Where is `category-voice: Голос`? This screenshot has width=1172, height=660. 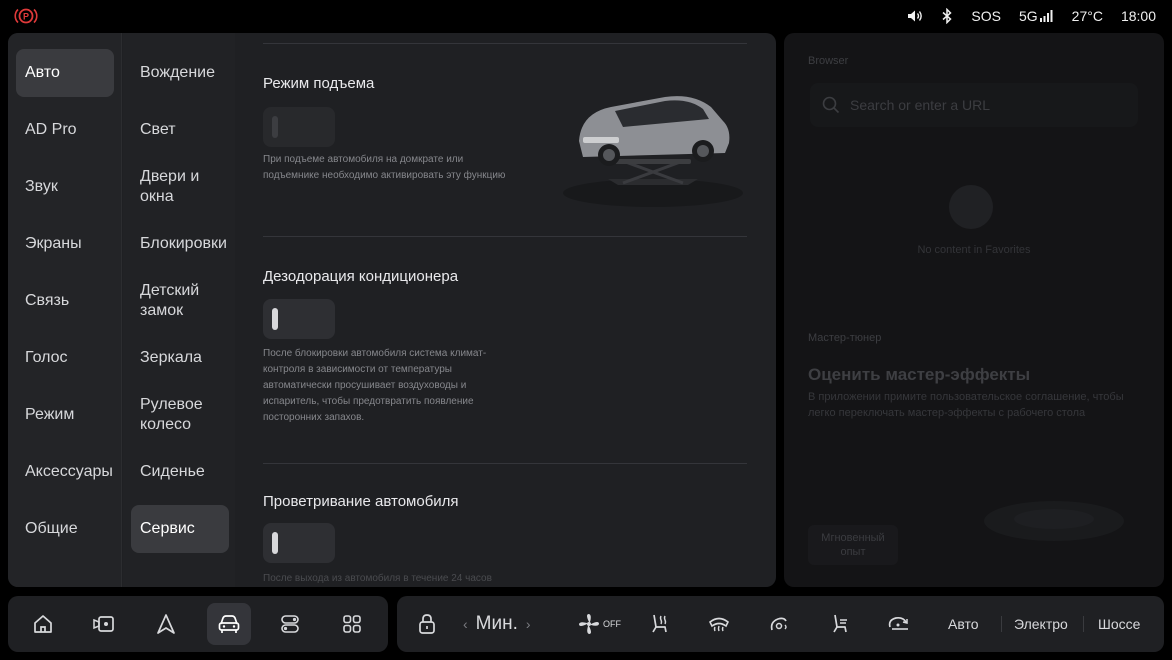 category-voice: Голос is located at coordinates (65, 358).